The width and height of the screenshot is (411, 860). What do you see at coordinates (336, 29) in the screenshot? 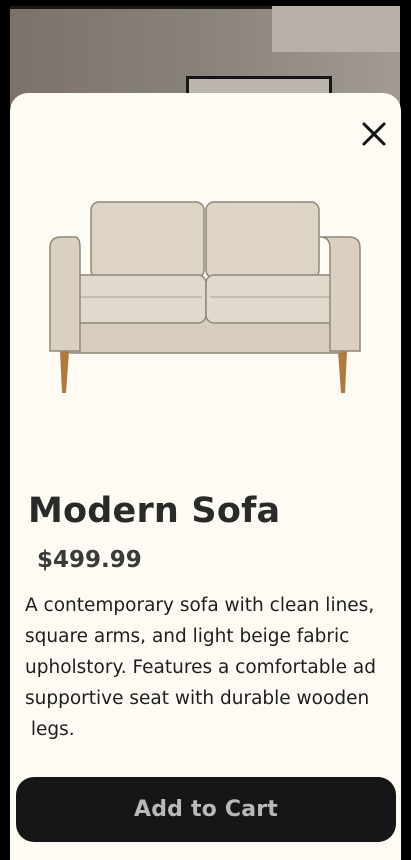
I see `background-wall-panel` at bounding box center [336, 29].